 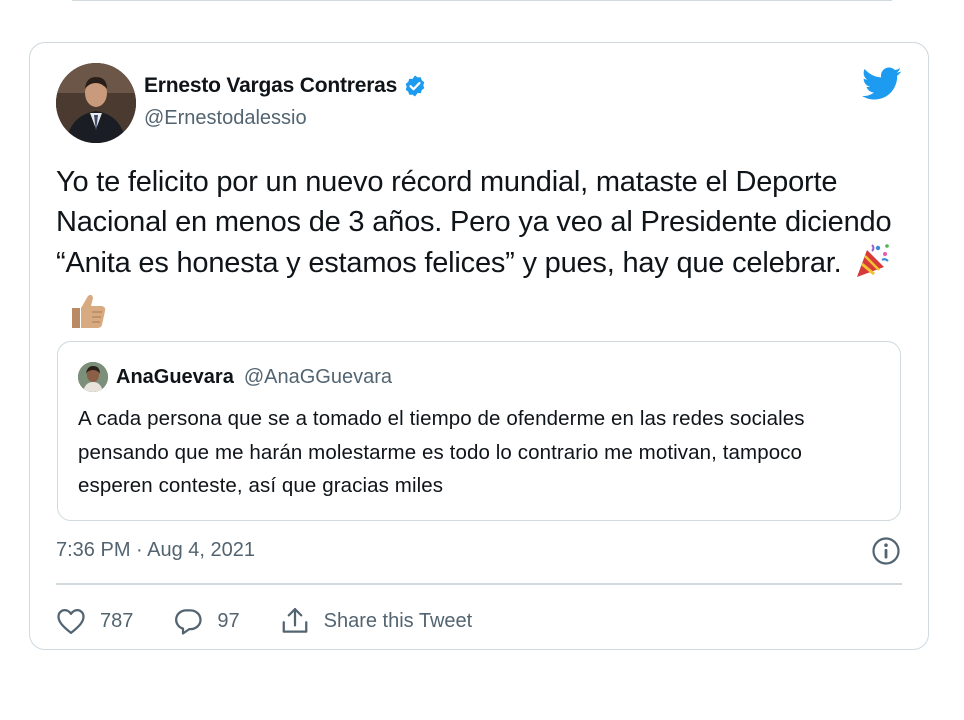 I want to click on share-label: Share this Tweet, so click(x=398, y=620).